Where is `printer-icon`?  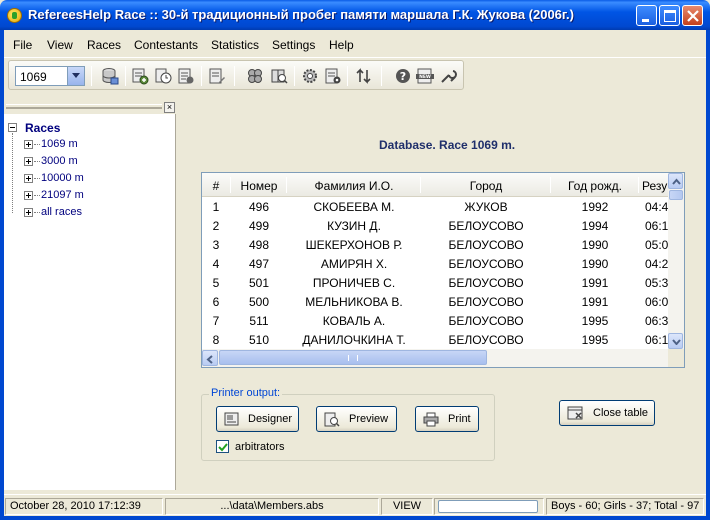 printer-icon is located at coordinates (431, 419).